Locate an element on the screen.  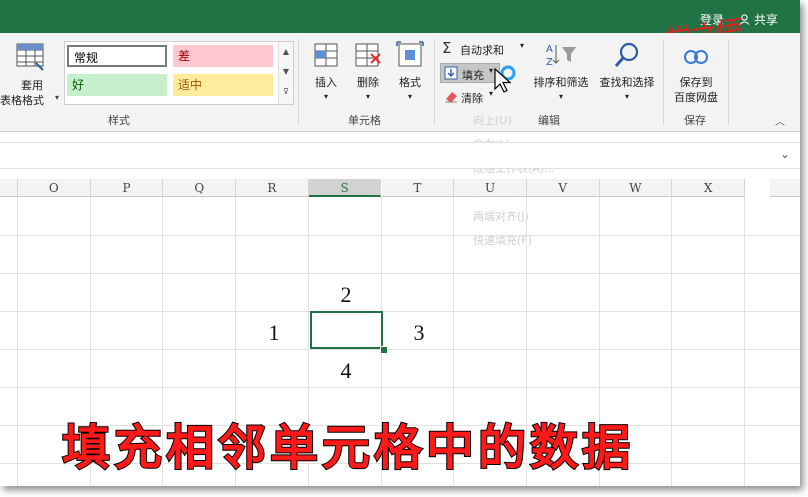
sigma-icon: Σ is located at coordinates (447, 48).